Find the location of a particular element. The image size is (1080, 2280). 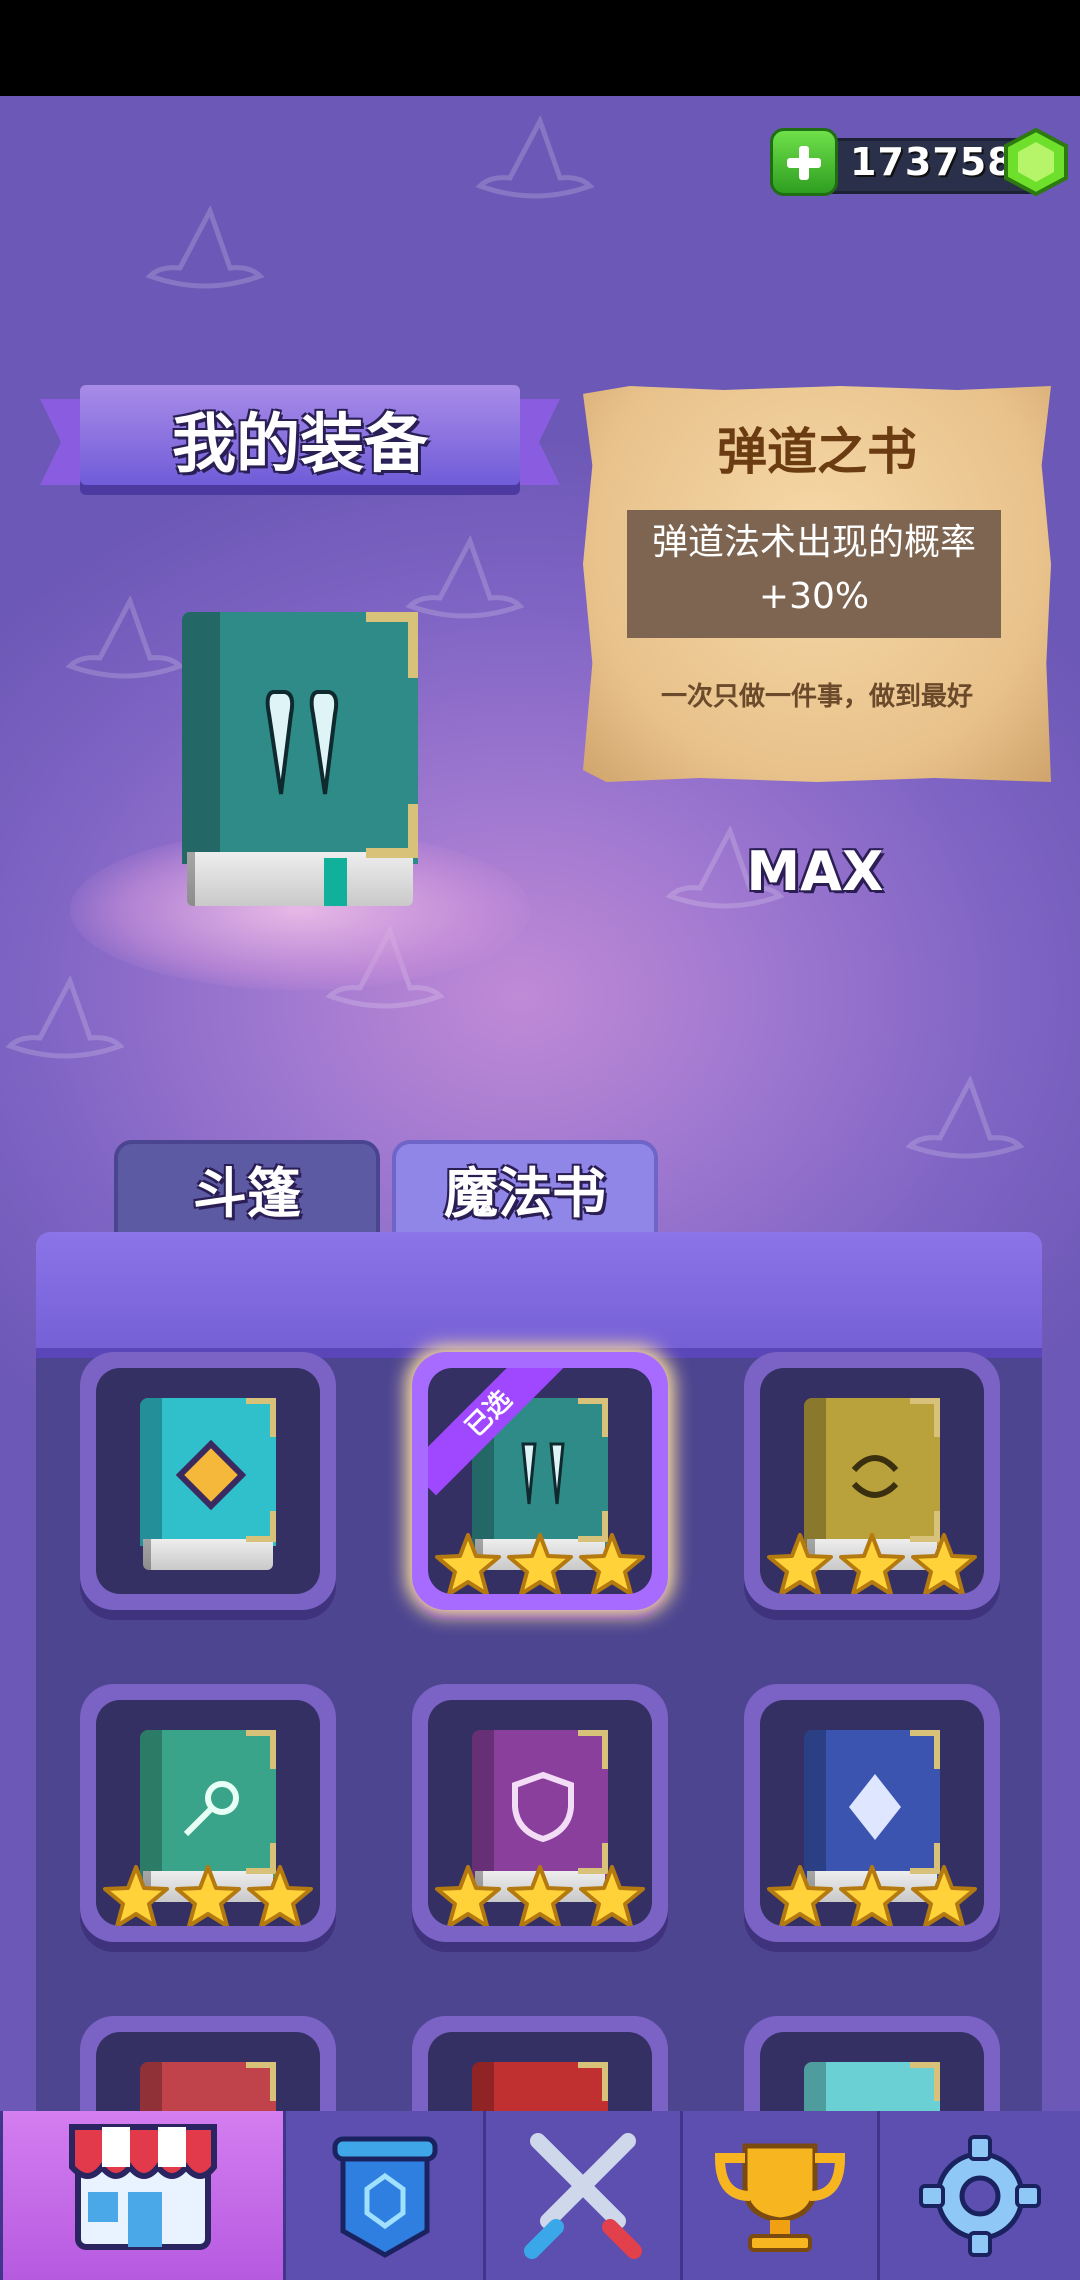

book-bookmark is located at coordinates (335, 882).